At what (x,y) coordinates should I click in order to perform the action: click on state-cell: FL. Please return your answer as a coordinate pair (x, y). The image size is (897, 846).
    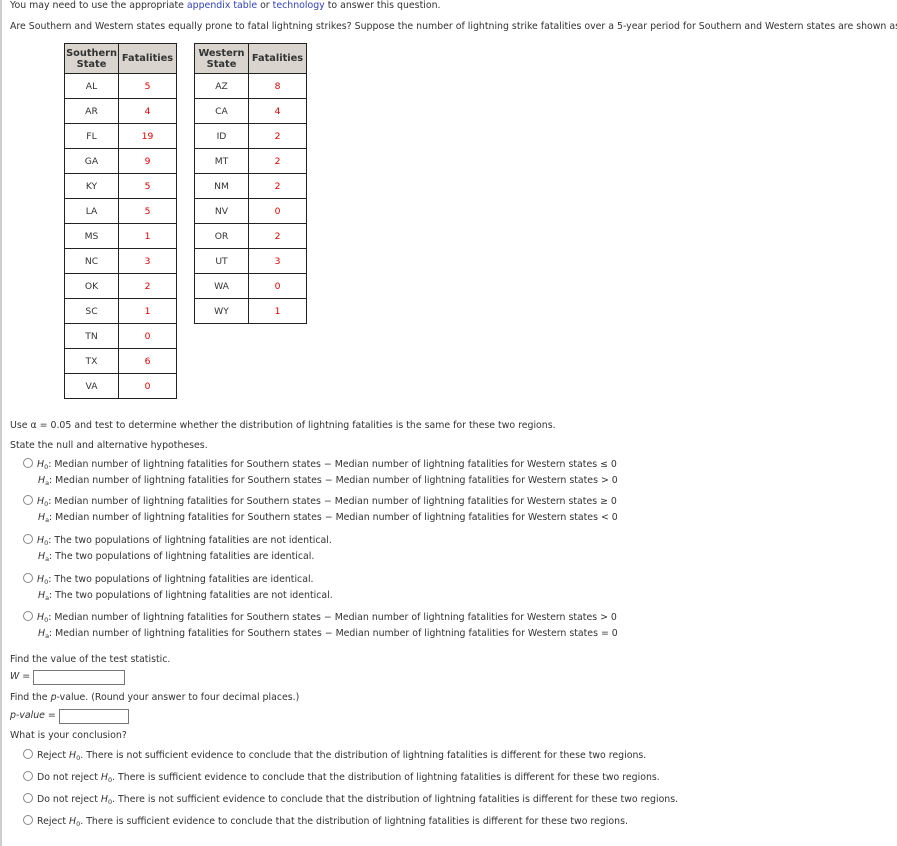
    Looking at the image, I should click on (91, 136).